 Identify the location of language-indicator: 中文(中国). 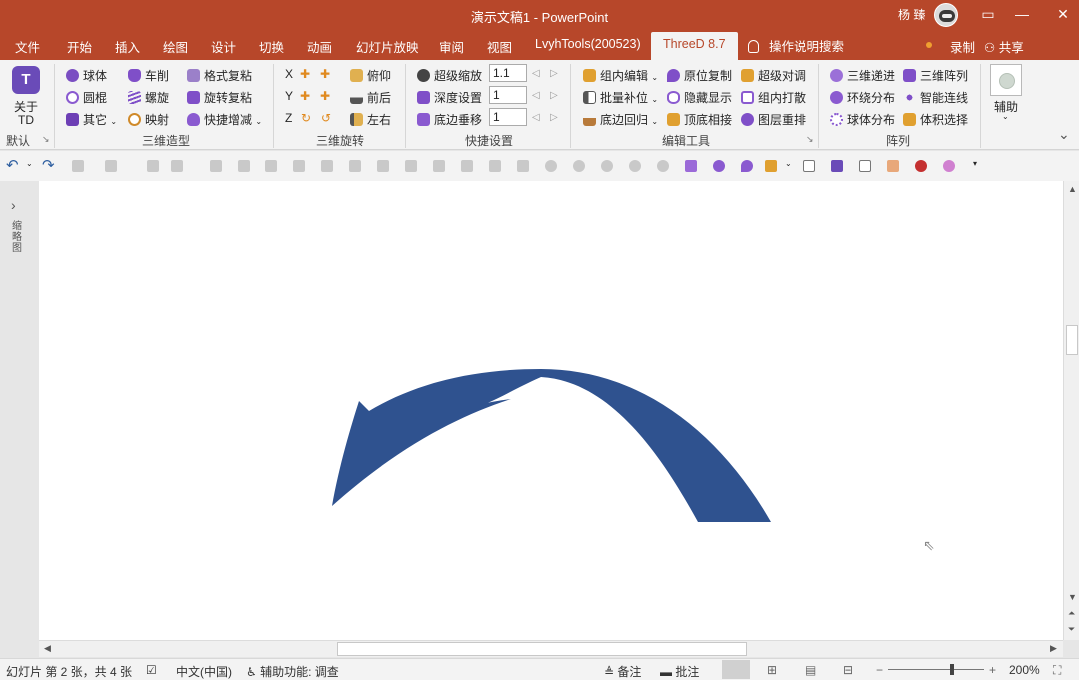
(204, 671).